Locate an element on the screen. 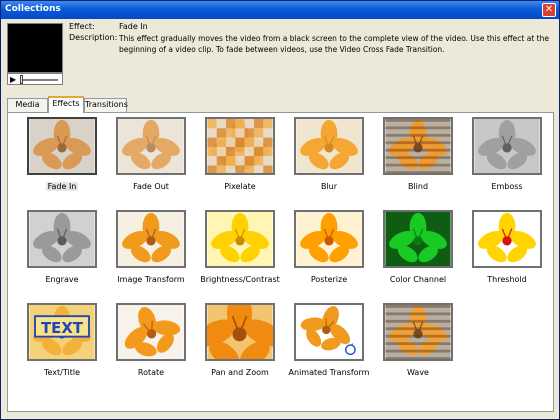 The width and height of the screenshot is (560, 420). svg-text: TEXT is located at coordinates (62, 328).